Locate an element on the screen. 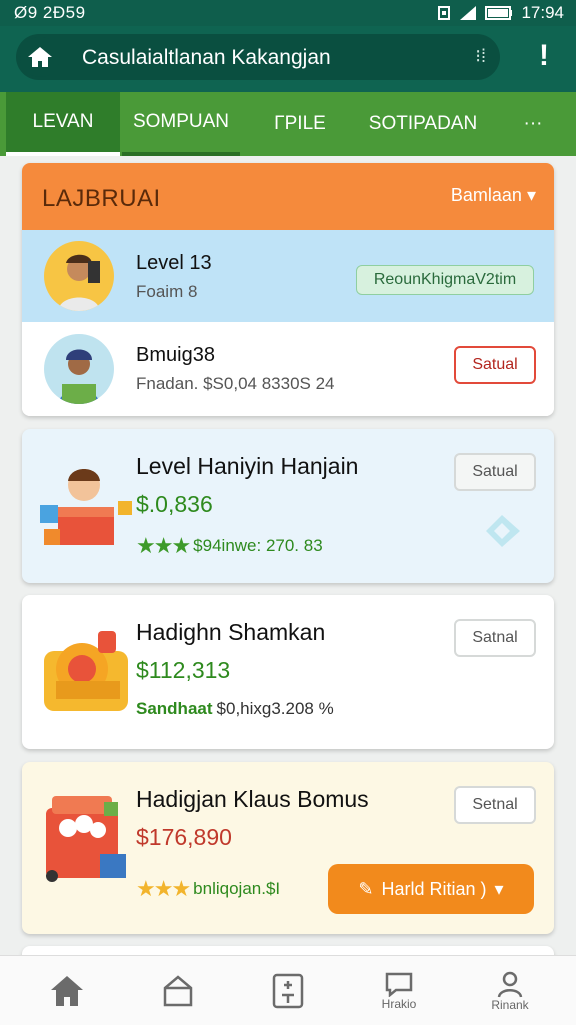  status-badge: ReounKhigmaV2tim is located at coordinates (445, 280).